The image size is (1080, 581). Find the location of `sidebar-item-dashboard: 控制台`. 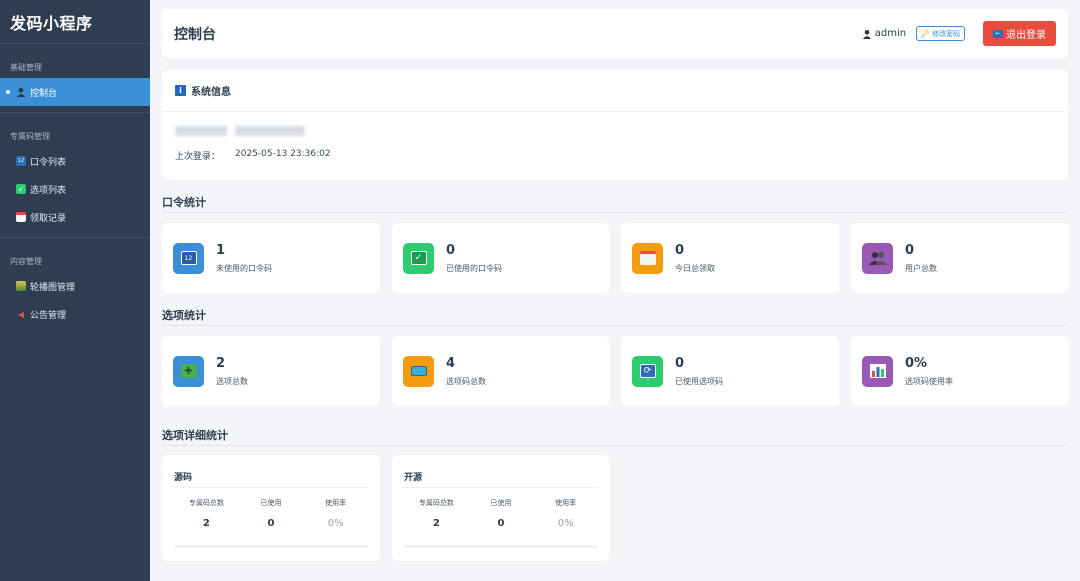

sidebar-item-dashboard: 控制台 is located at coordinates (75, 92).